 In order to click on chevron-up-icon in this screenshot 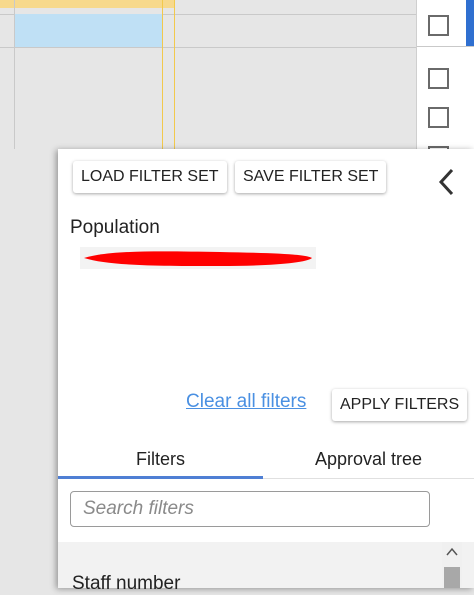, I will do `click(452, 552)`.